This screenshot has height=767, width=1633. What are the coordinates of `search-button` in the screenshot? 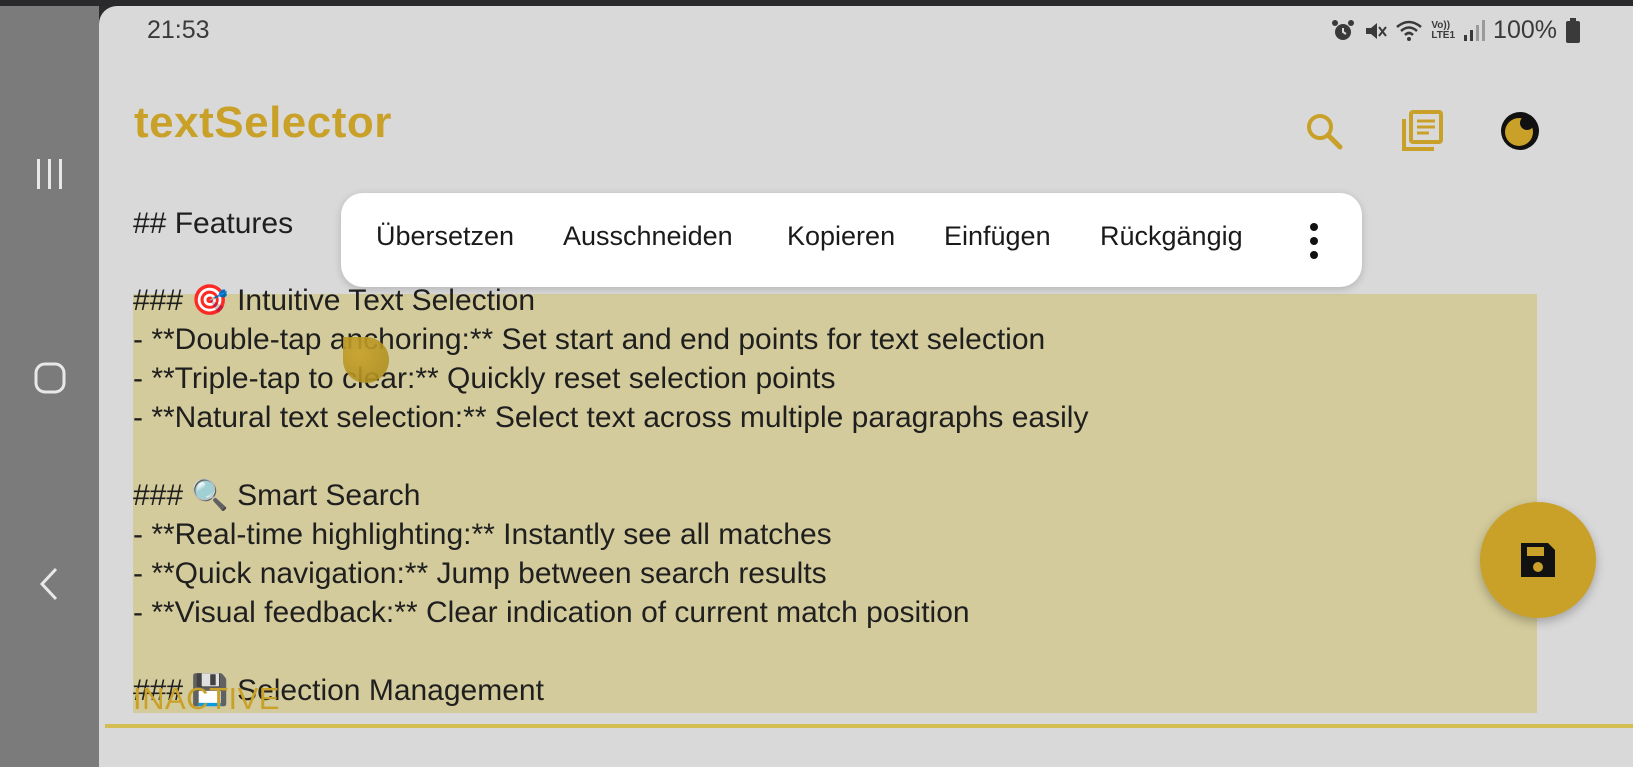 It's located at (1324, 131).